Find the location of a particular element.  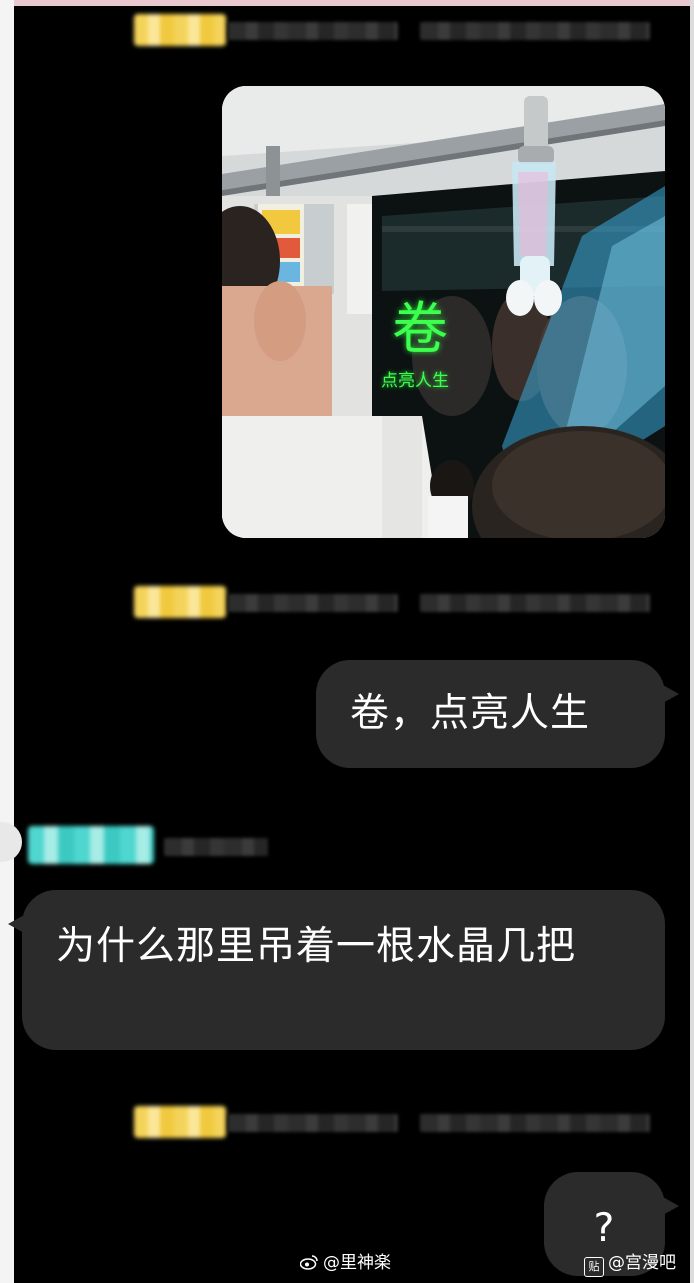

top-border is located at coordinates (347, 3).